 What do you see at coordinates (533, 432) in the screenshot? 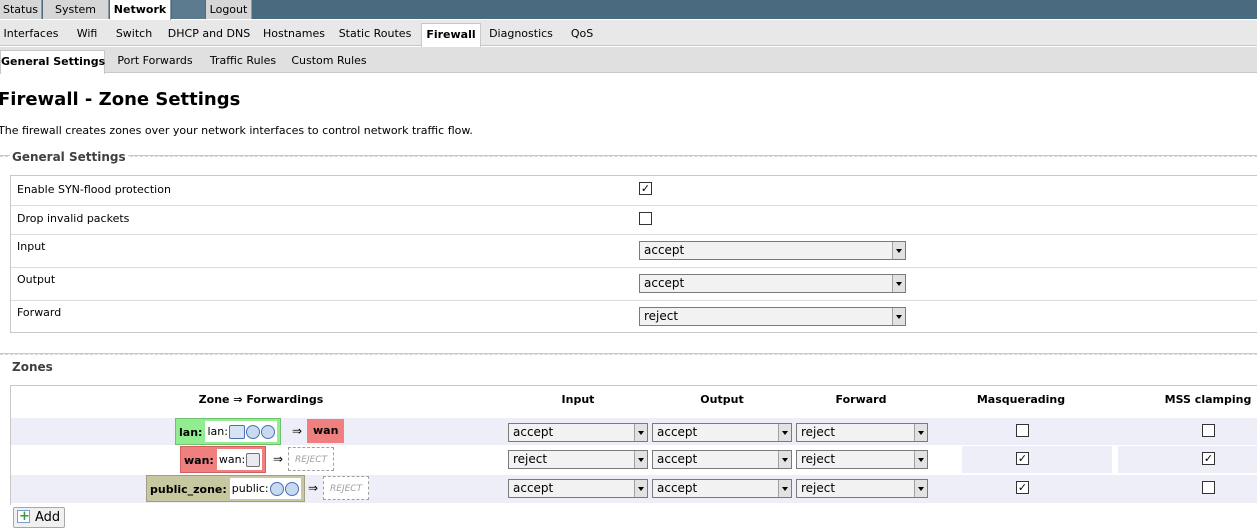
I see `zone-lan-input-value: accept` at bounding box center [533, 432].